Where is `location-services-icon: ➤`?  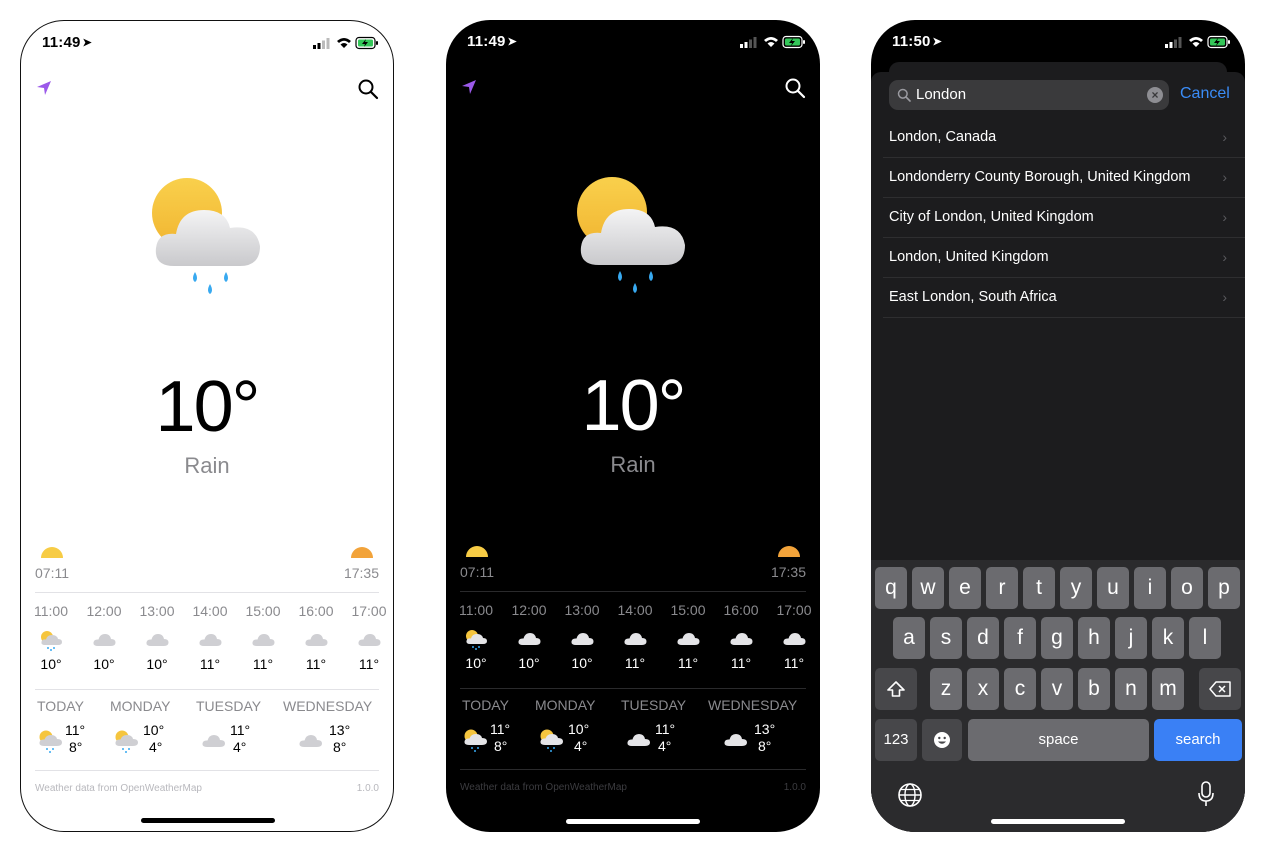 location-services-icon: ➤ is located at coordinates (87, 43).